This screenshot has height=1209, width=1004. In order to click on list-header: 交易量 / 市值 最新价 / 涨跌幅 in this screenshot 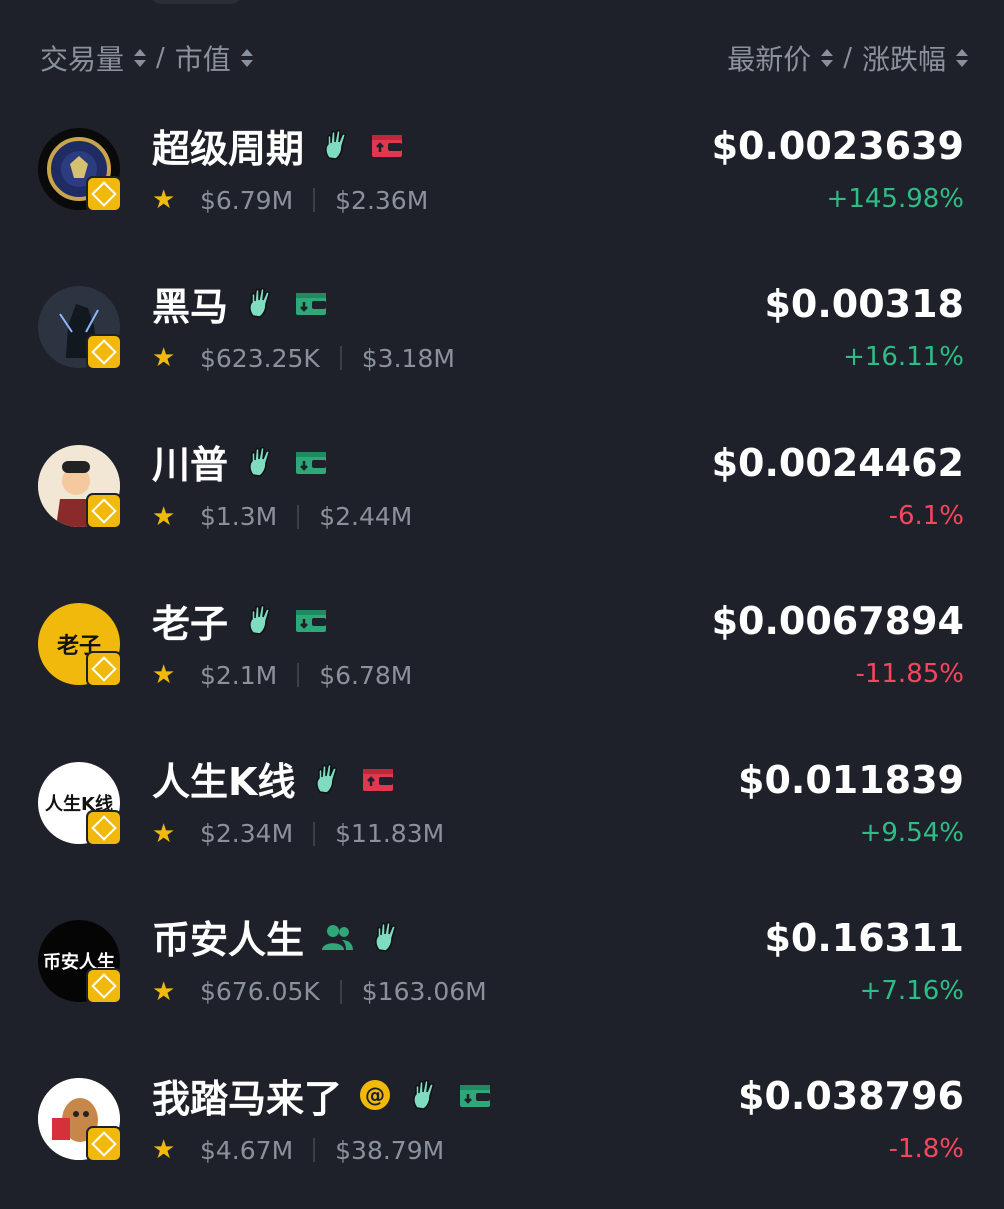, I will do `click(502, 58)`.